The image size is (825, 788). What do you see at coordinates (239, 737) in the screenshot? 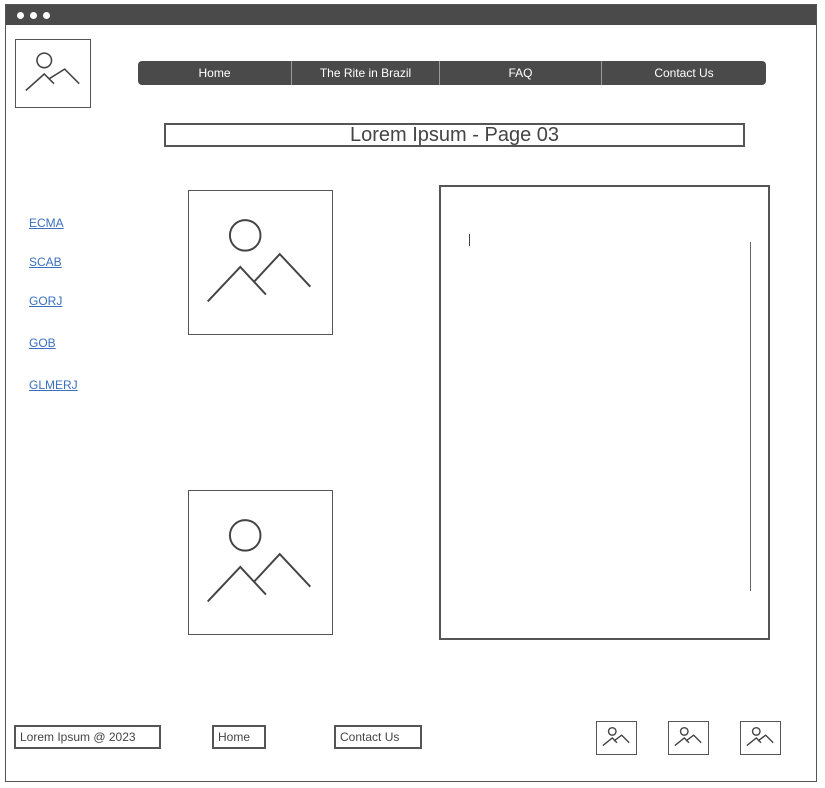
I see `footer-home-button: Home` at bounding box center [239, 737].